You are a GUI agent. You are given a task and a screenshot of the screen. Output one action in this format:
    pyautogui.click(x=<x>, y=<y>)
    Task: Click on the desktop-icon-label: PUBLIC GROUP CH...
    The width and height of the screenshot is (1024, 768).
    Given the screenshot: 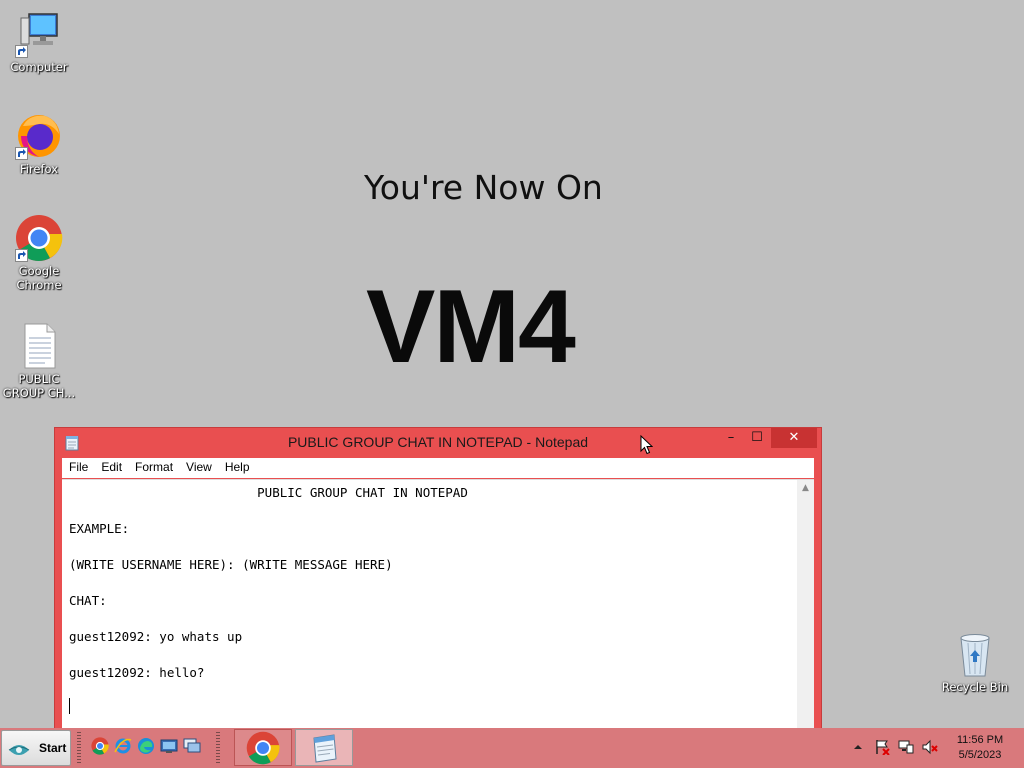 What is the action you would take?
    pyautogui.click(x=39, y=386)
    